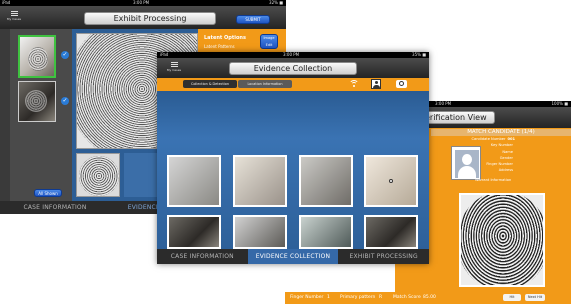  I want to click on primary-pattern-label: Primary pattern, so click(358, 297).